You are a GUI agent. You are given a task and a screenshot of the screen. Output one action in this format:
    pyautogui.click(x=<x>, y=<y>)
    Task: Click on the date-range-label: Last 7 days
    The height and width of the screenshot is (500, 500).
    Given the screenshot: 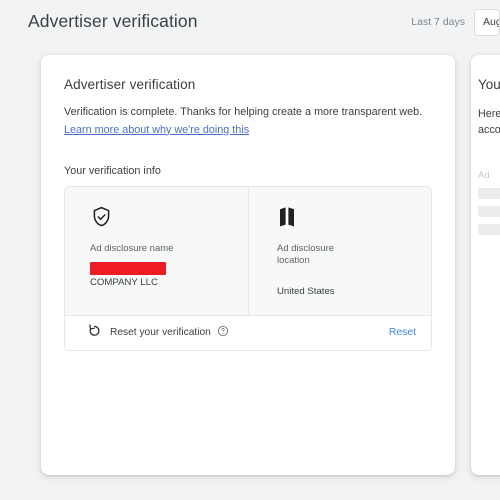 What is the action you would take?
    pyautogui.click(x=438, y=22)
    